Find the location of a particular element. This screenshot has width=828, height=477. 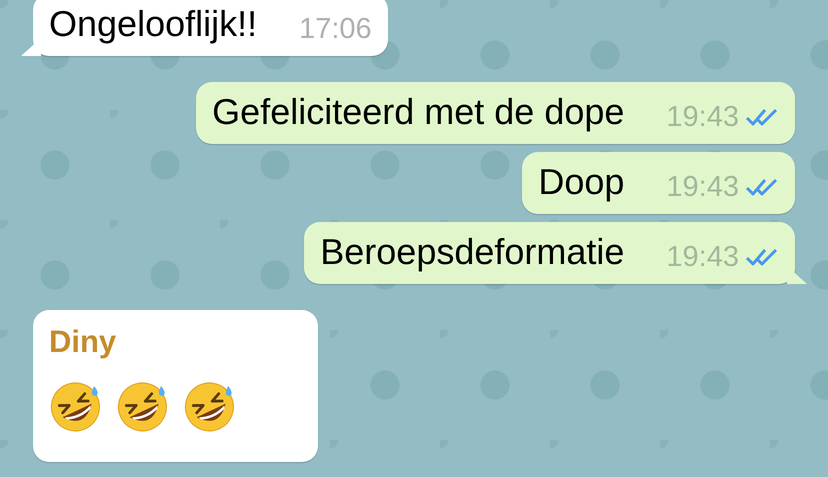

message-text: Gefeliciteerd met de dope is located at coordinates (418, 112).